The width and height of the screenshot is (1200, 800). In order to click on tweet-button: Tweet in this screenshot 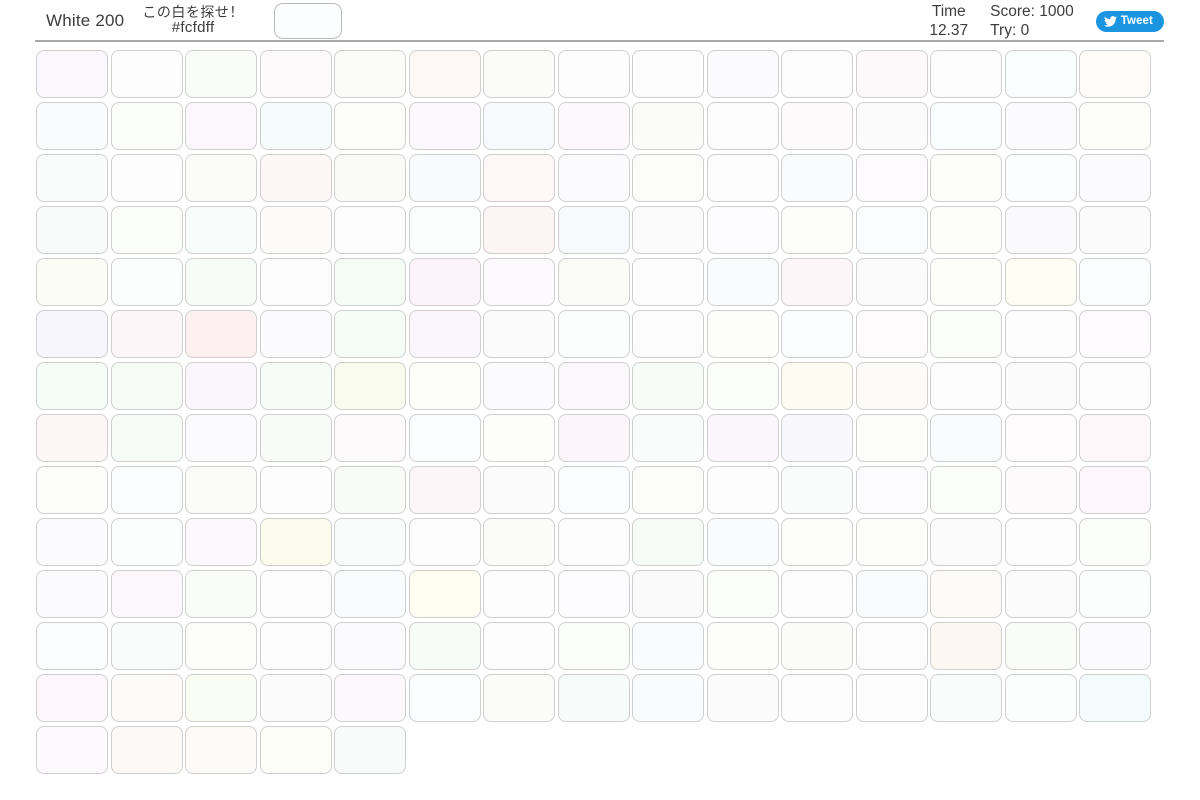, I will do `click(1129, 21)`.